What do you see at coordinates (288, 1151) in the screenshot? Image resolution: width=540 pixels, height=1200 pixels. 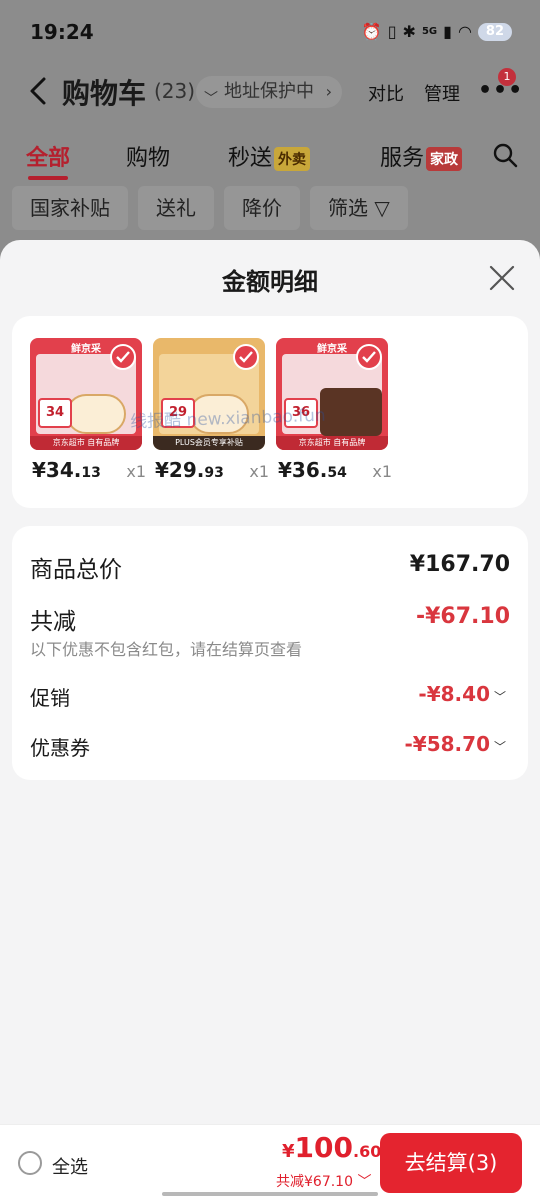 I see `total-currency: ¥` at bounding box center [288, 1151].